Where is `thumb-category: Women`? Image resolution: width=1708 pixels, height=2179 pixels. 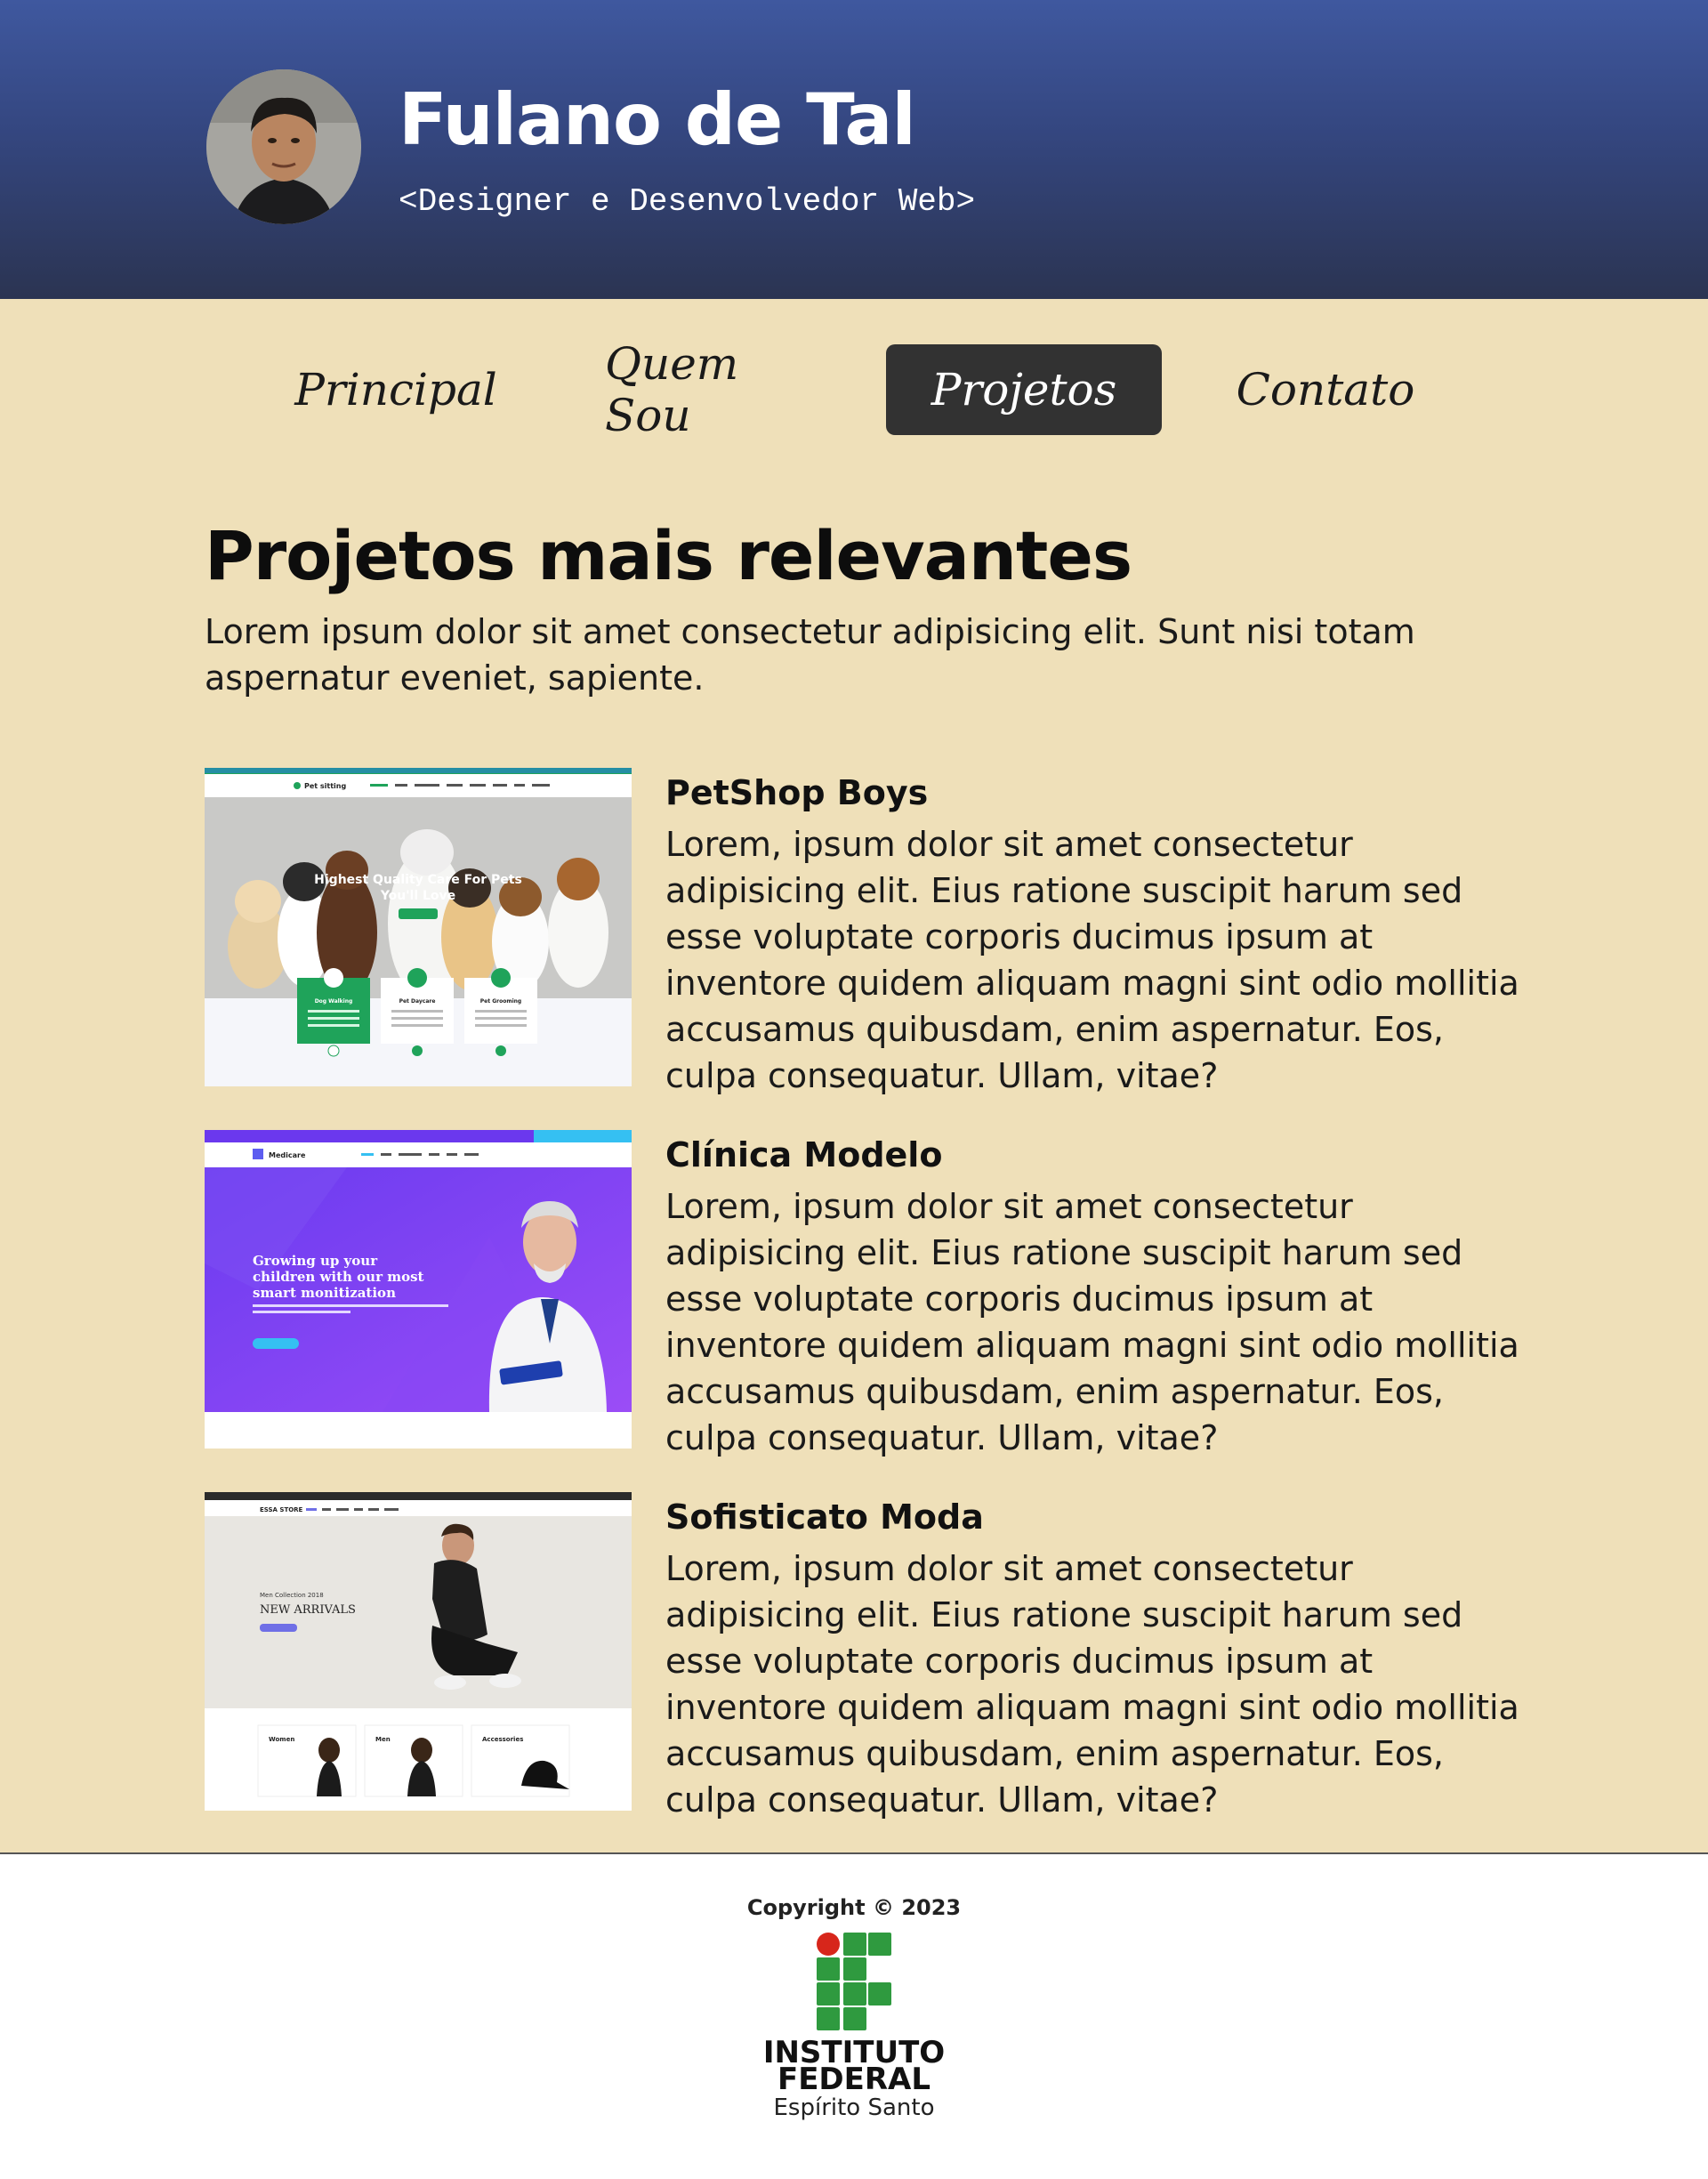
thumb-category: Women is located at coordinates (281, 1739).